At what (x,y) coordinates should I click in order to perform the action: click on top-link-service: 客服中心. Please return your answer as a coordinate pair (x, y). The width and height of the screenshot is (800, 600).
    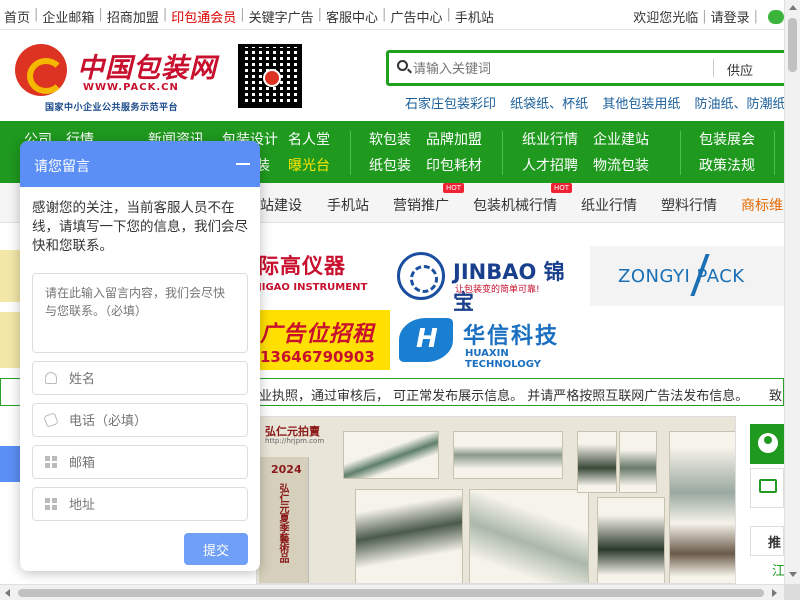
    Looking at the image, I should click on (352, 16).